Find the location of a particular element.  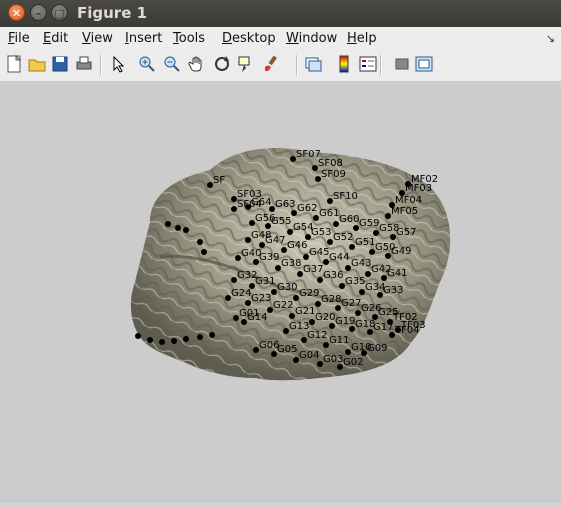

electrode-label: G61 is located at coordinates (329, 213).